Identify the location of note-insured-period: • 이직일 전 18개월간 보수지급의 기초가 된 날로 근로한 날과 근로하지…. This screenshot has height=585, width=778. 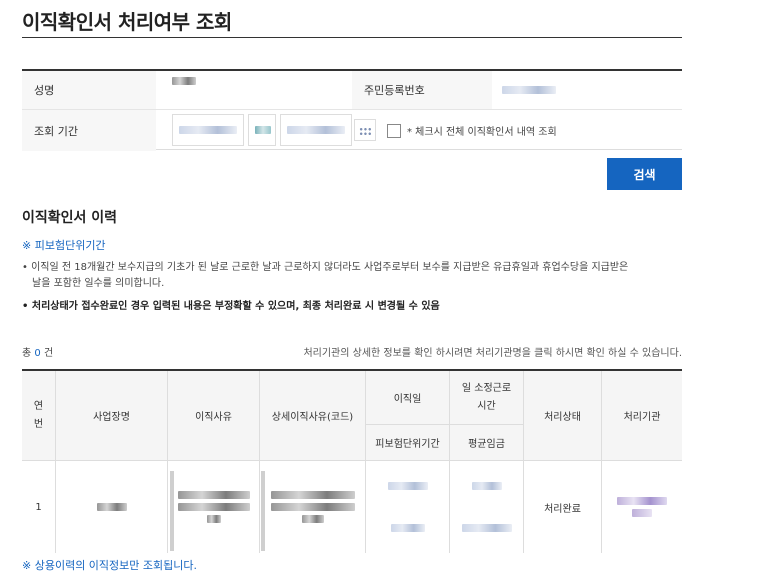
(352, 276).